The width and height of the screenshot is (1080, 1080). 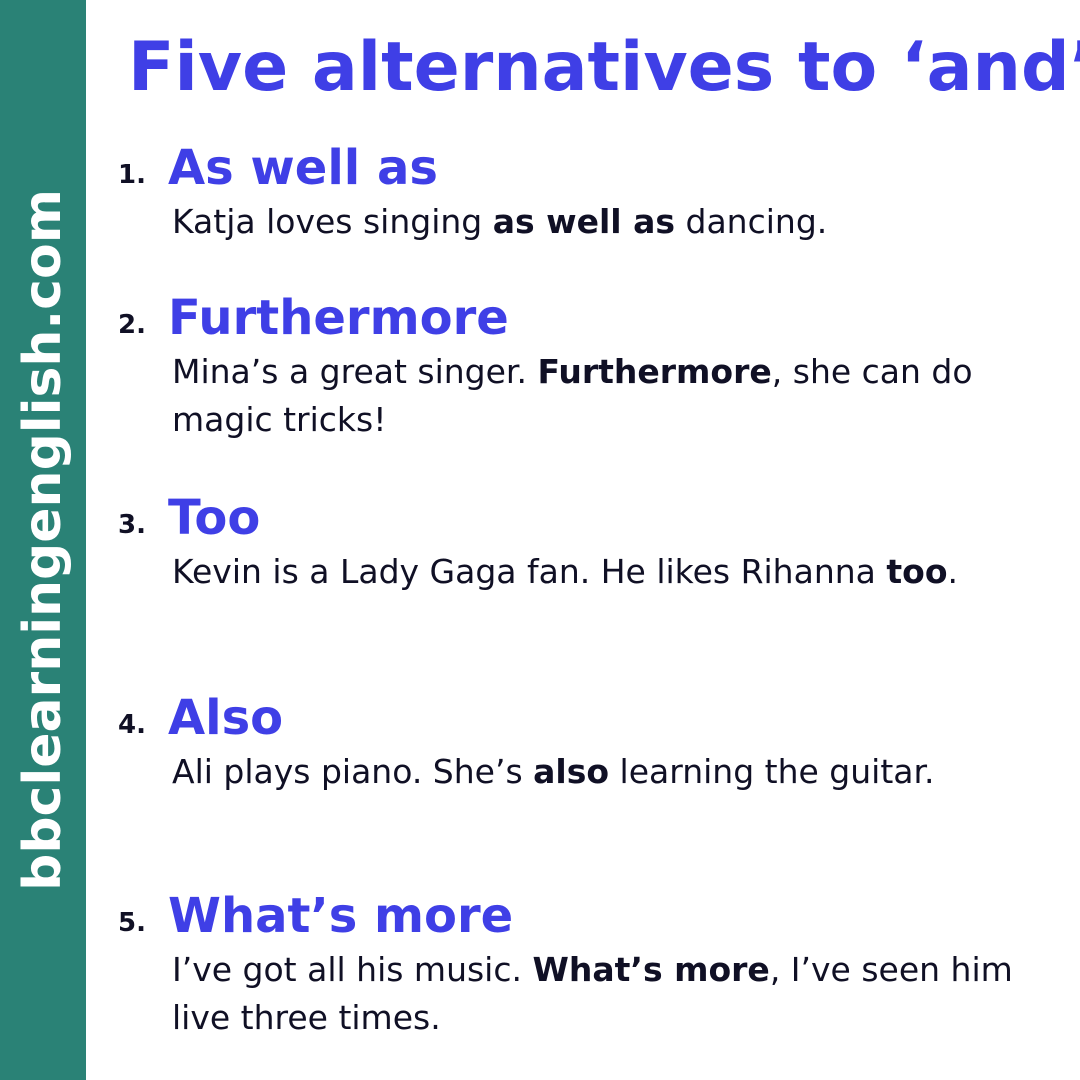 What do you see at coordinates (604, 67) in the screenshot?
I see `page-title: Five alternatives to ‘and’` at bounding box center [604, 67].